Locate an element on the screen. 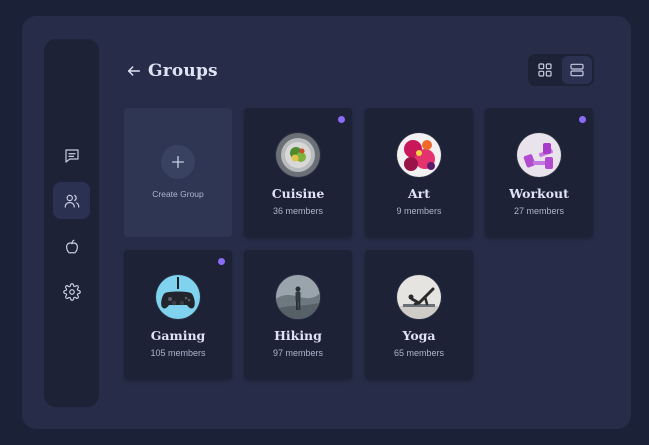 The height and width of the screenshot is (445, 649). create-group-label: Create Group is located at coordinates (178, 194).